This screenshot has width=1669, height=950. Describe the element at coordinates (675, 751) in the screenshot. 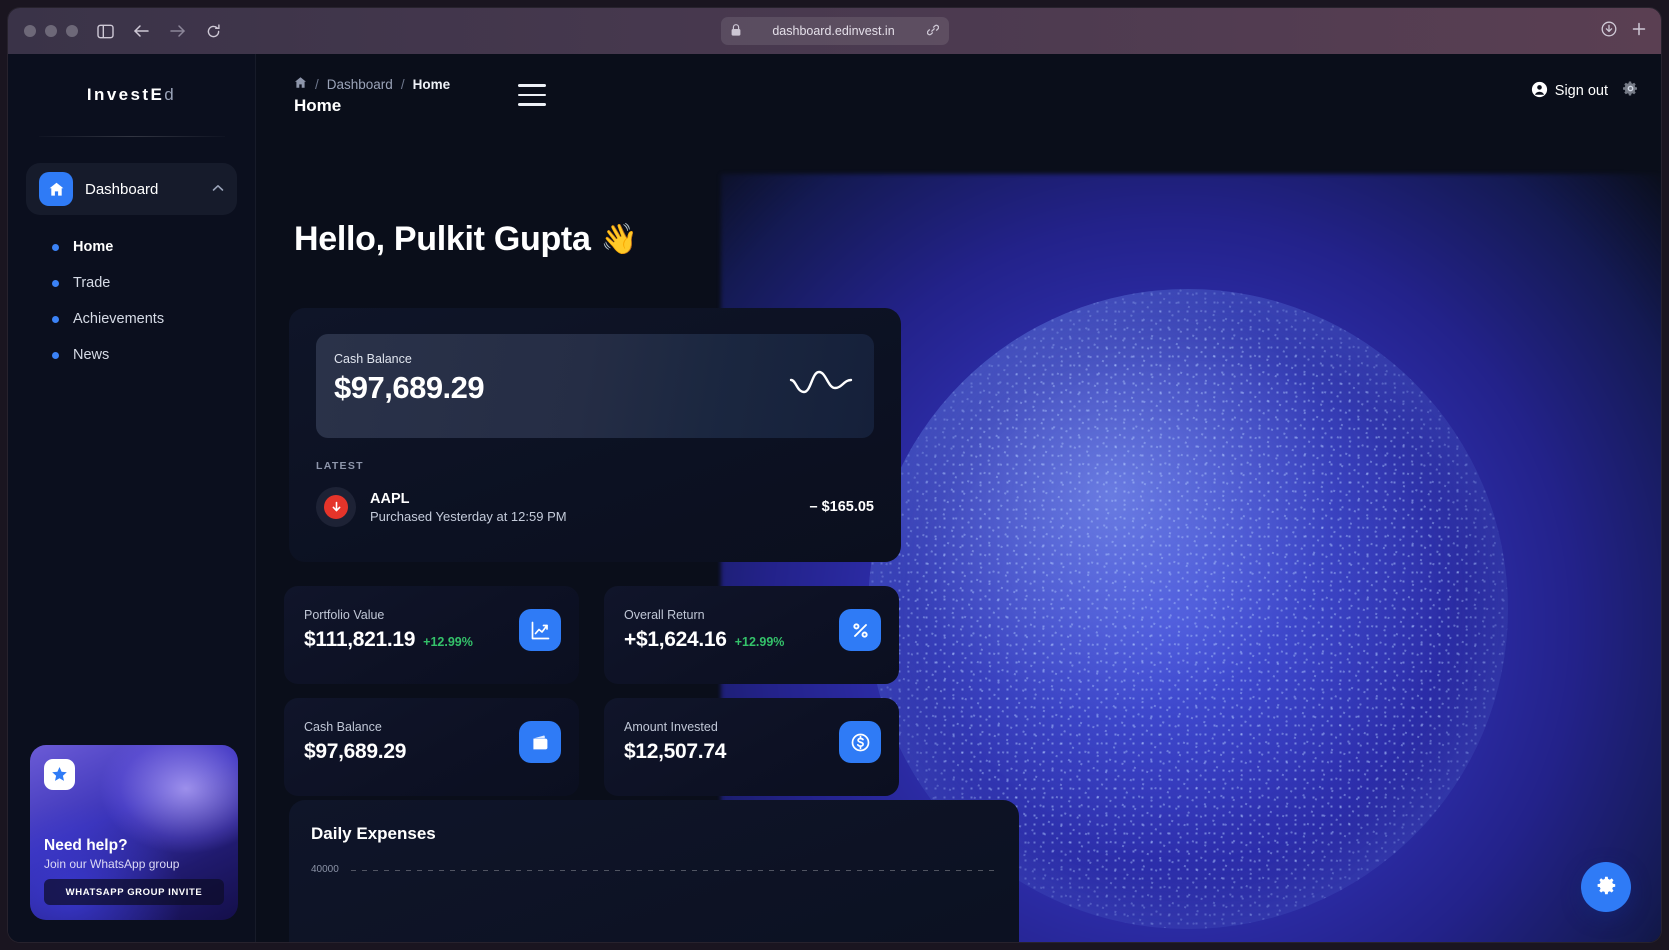

I see `stat-value: $12,507.74` at that location.